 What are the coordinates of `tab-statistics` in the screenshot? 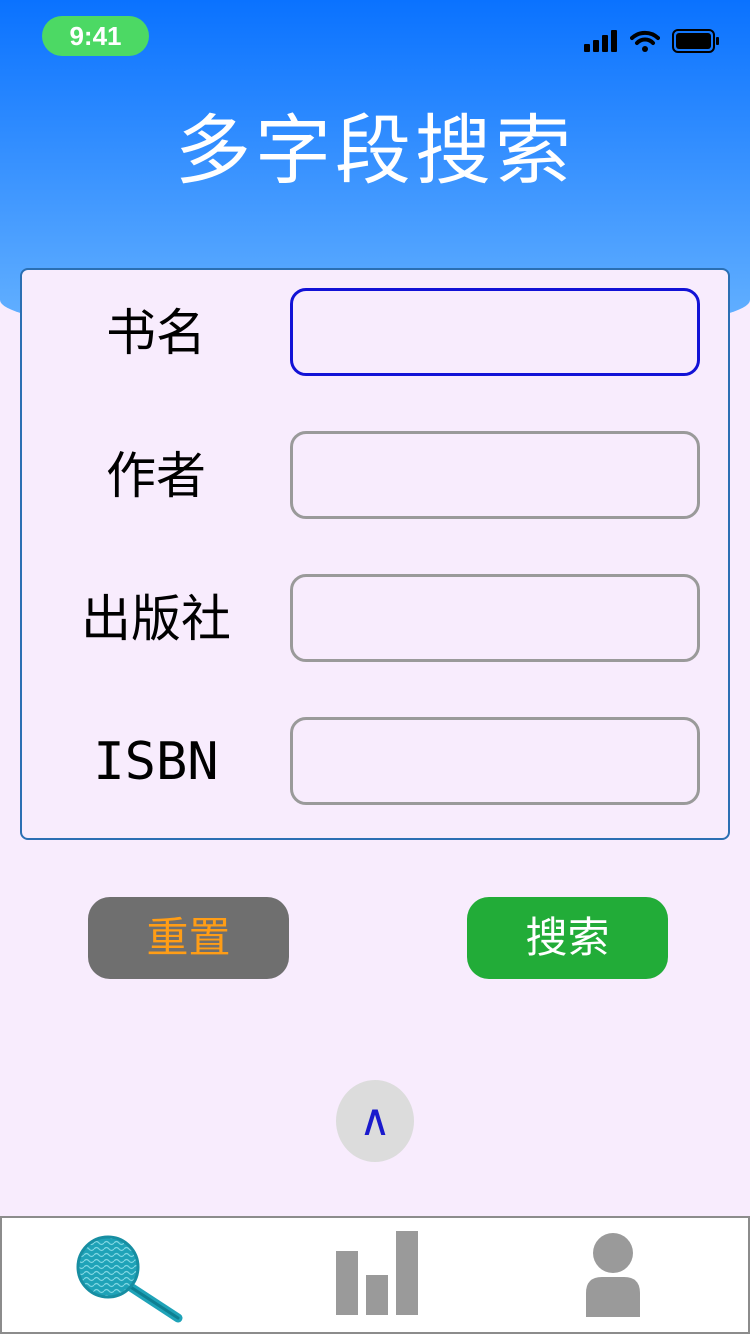 It's located at (377, 1275).